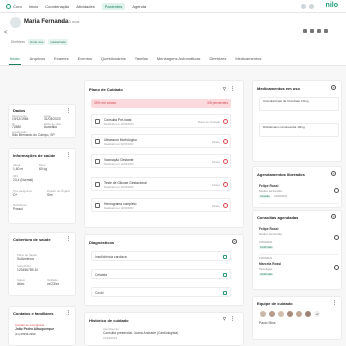 Image resolution: width=346 pixels, height=346 pixels. Describe the element at coordinates (286, 101) in the screenshot. I see `medicamento-label: Clonidrazinato de Cloridrato 10mg` at that location.